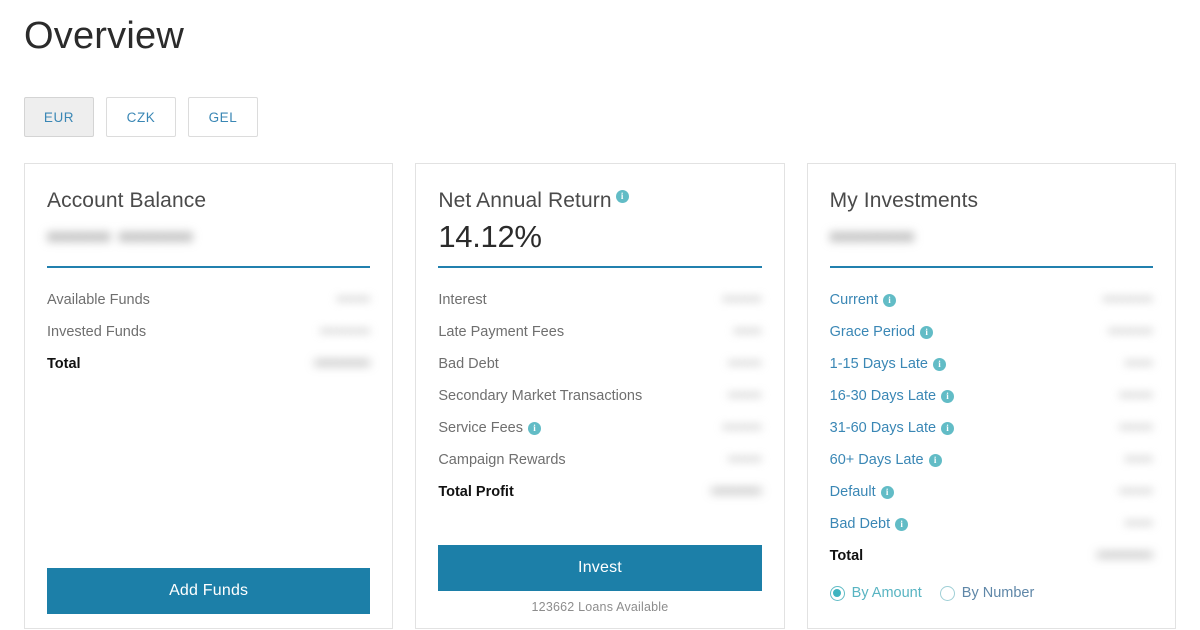  Describe the element at coordinates (97, 332) in the screenshot. I see `row-label: Invested Funds` at that location.